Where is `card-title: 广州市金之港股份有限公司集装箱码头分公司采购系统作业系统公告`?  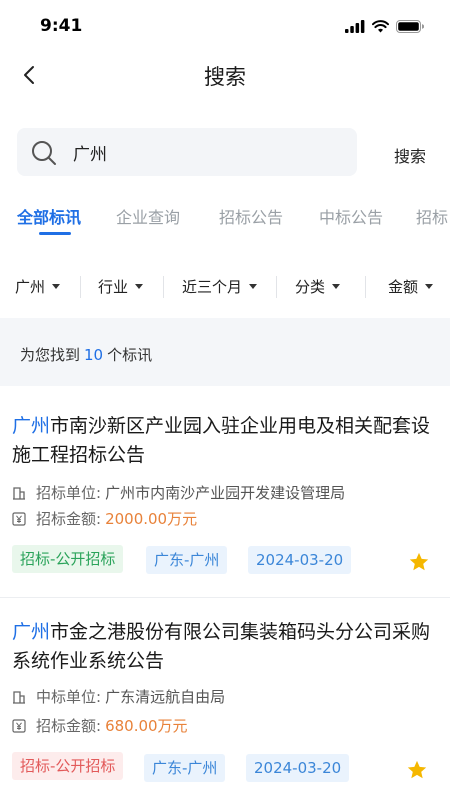 card-title: 广州市金之港股份有限公司集装箱码头分公司采购系统作业系统公告 is located at coordinates (224, 647).